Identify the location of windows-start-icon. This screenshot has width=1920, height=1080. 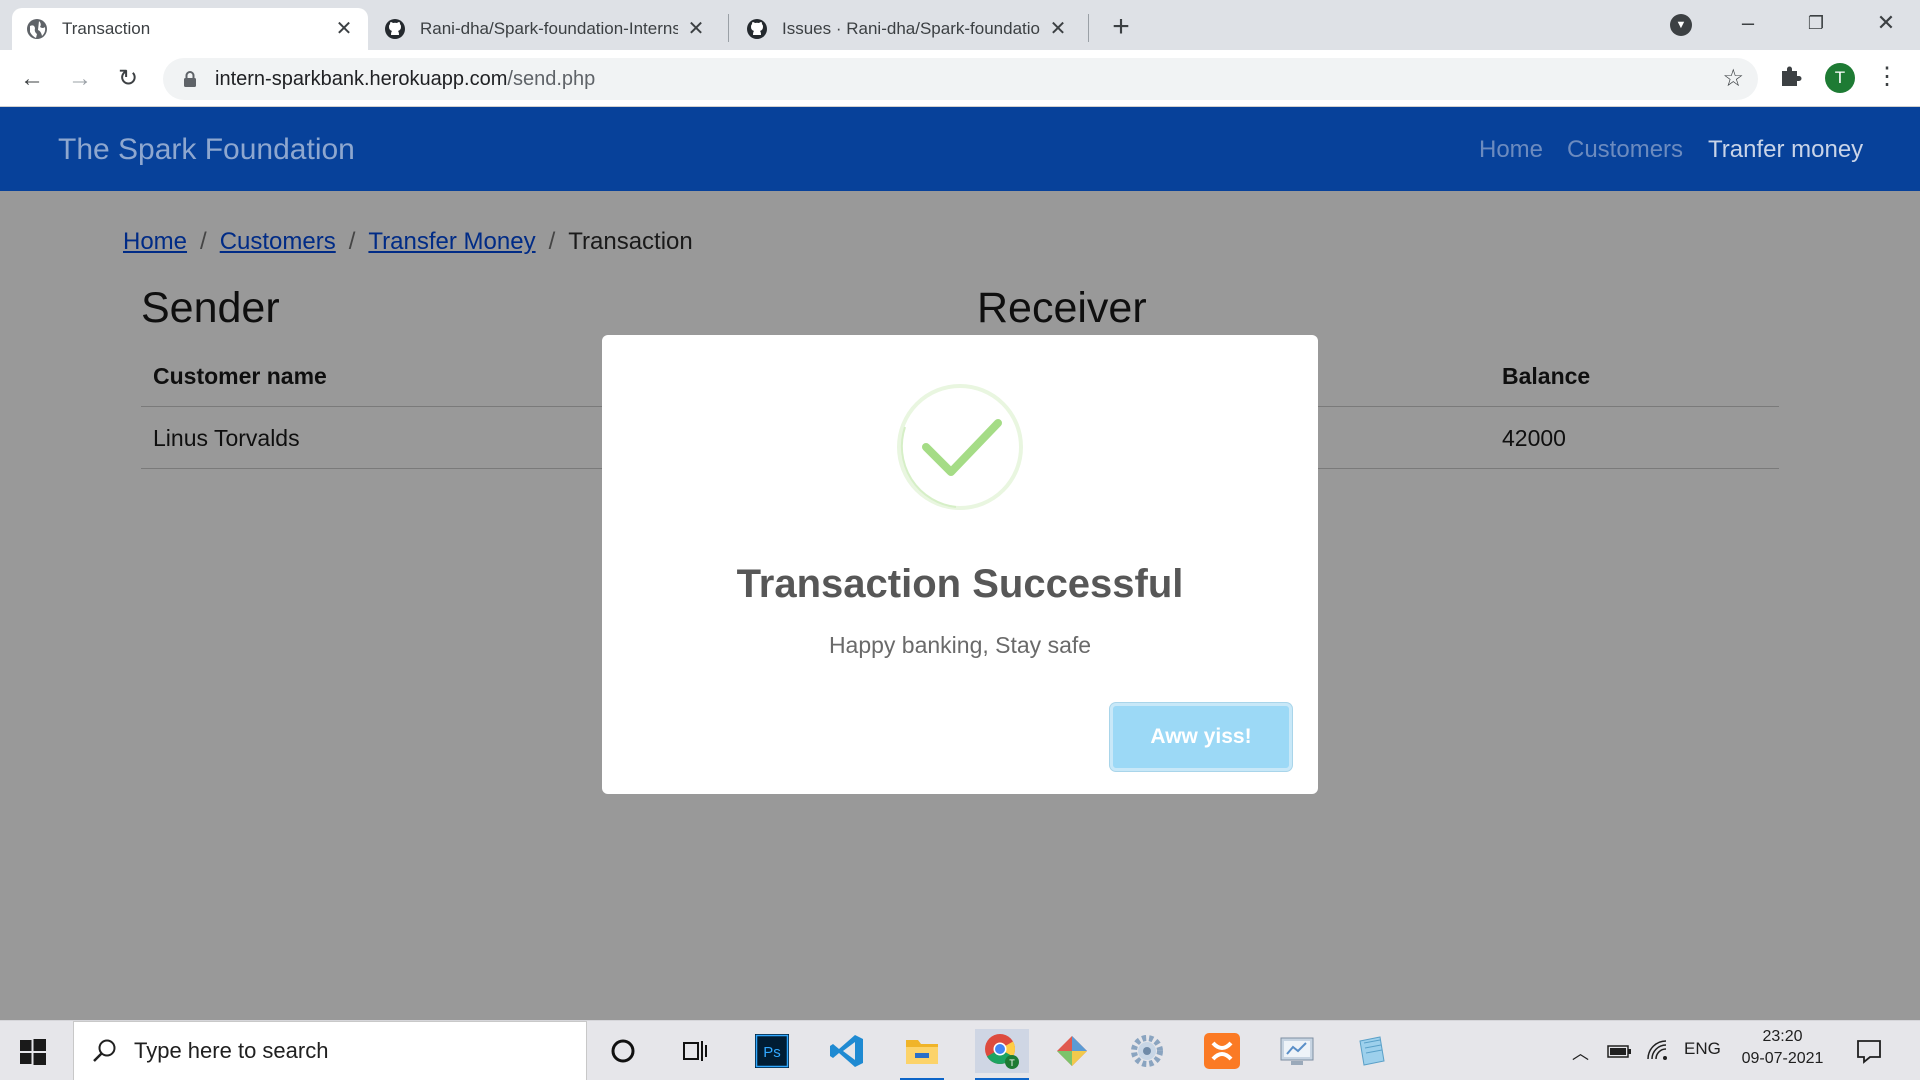
(33, 1052).